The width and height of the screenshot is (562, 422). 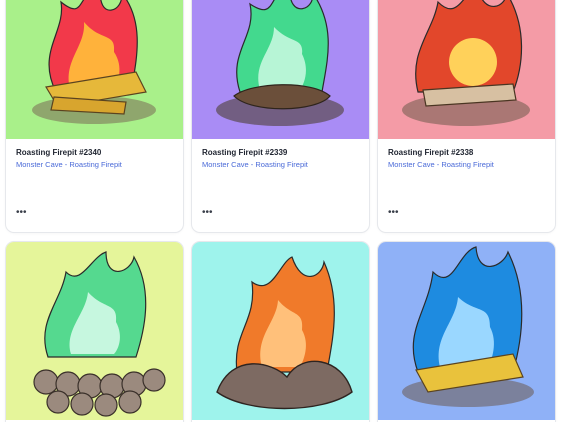 I want to click on nft-title: Roasting Firepit #2340, so click(x=58, y=152).